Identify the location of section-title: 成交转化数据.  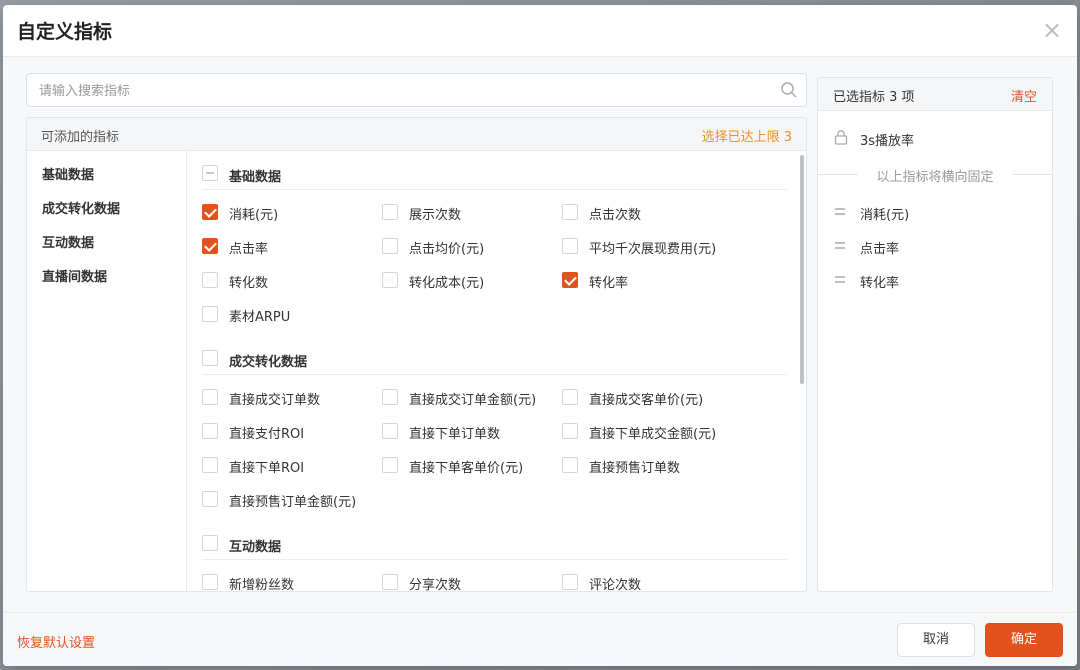
(268, 362).